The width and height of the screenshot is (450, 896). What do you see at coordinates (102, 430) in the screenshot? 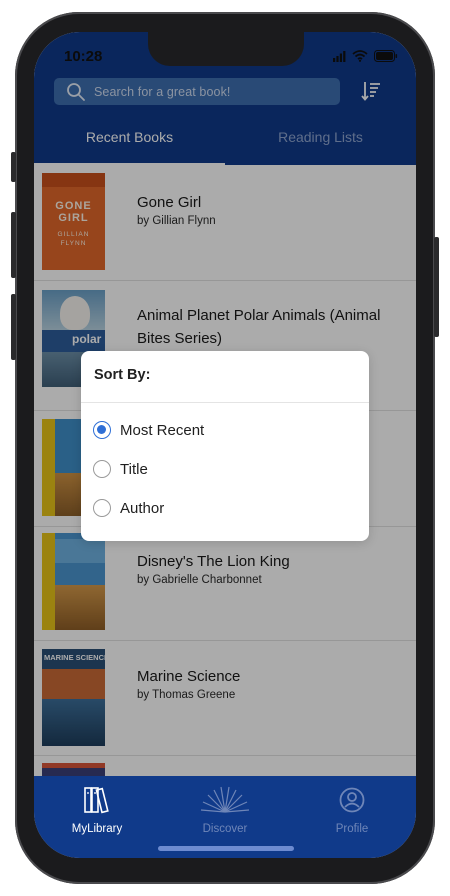
I see `radio-selected-icon` at bounding box center [102, 430].